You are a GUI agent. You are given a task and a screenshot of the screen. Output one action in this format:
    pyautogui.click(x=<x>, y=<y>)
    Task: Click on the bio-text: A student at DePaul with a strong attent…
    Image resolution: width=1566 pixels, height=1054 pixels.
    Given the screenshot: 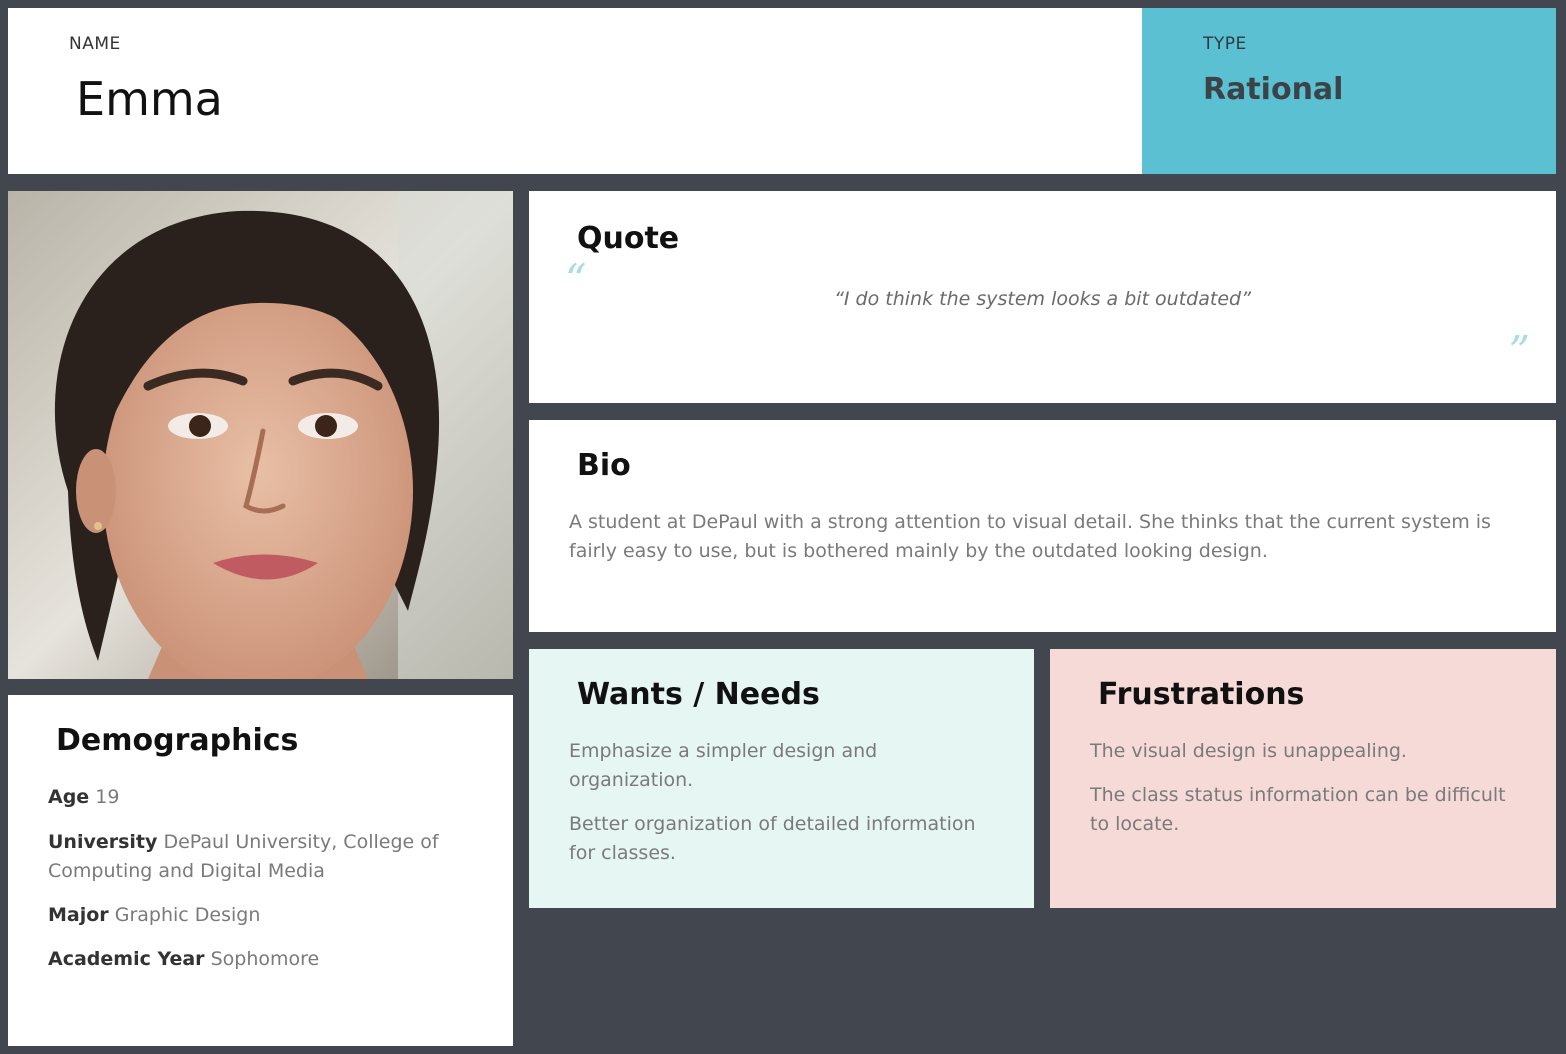 What is the action you would take?
    pyautogui.click(x=1030, y=536)
    